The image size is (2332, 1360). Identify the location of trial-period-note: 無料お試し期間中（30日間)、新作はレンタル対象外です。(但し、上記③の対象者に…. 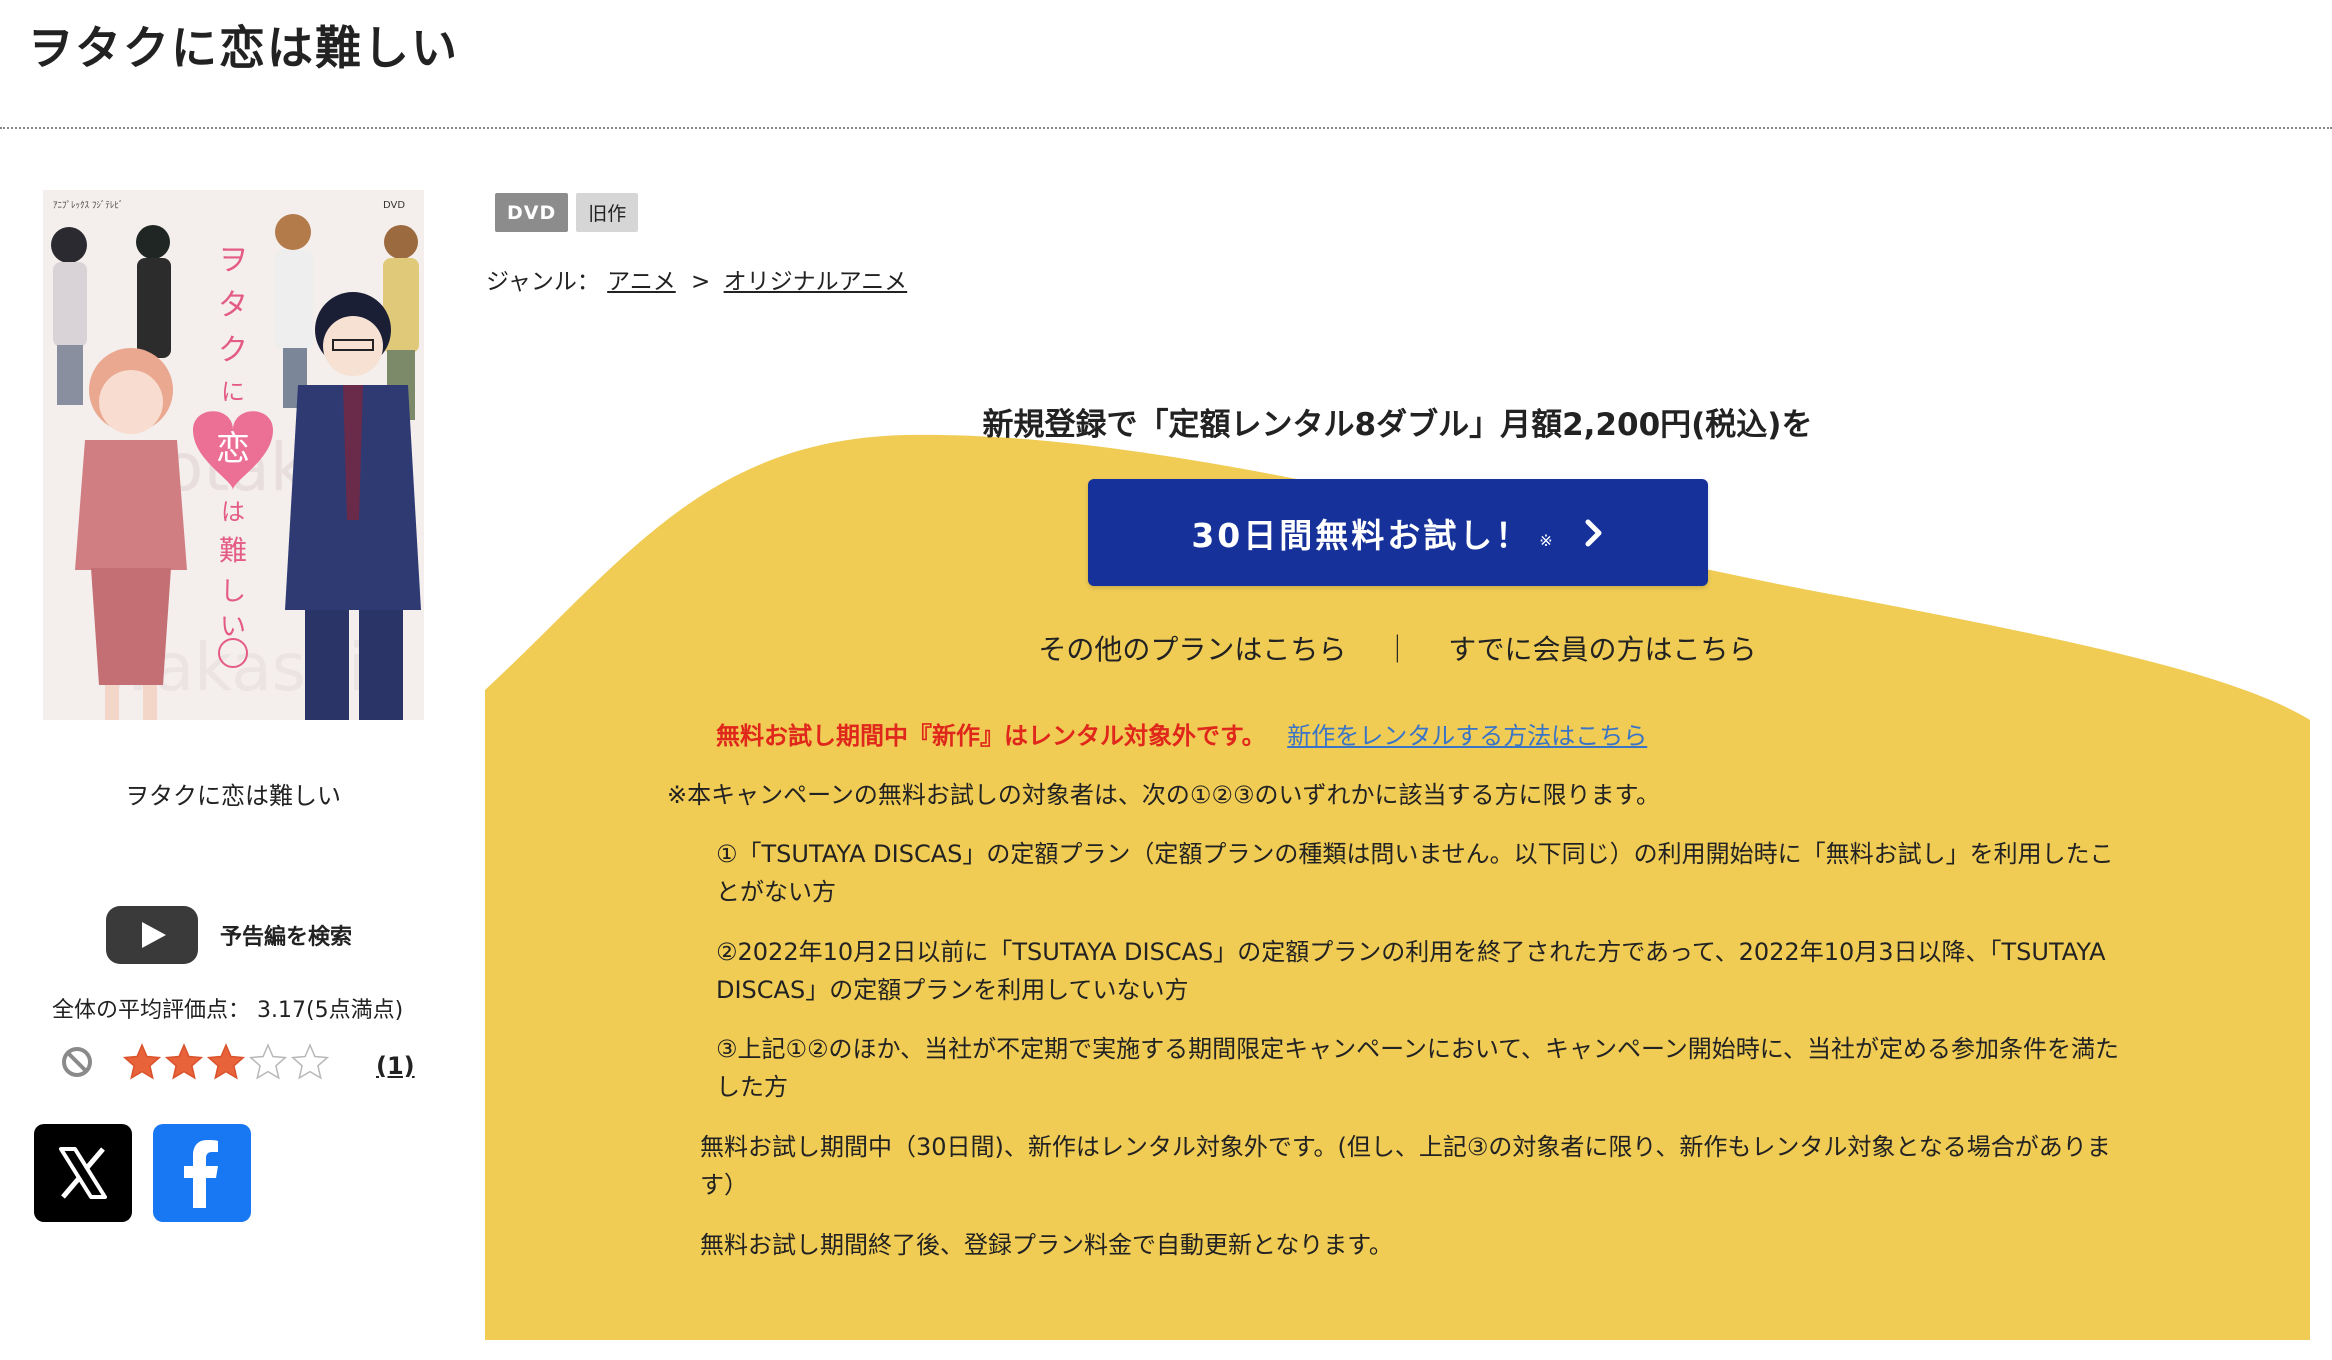
(1405, 1166).